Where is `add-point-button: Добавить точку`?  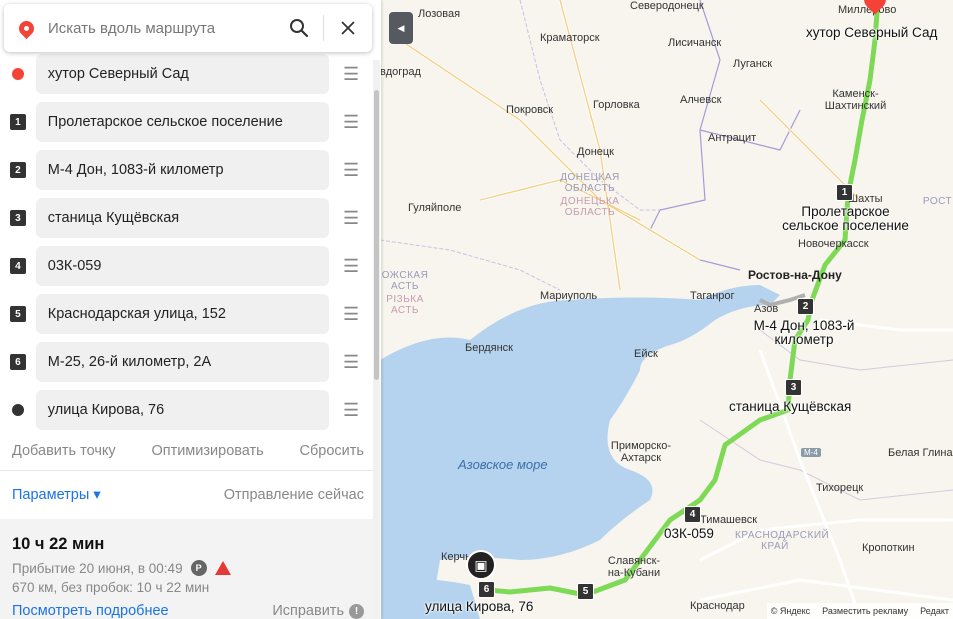
add-point-button: Добавить точку is located at coordinates (64, 451).